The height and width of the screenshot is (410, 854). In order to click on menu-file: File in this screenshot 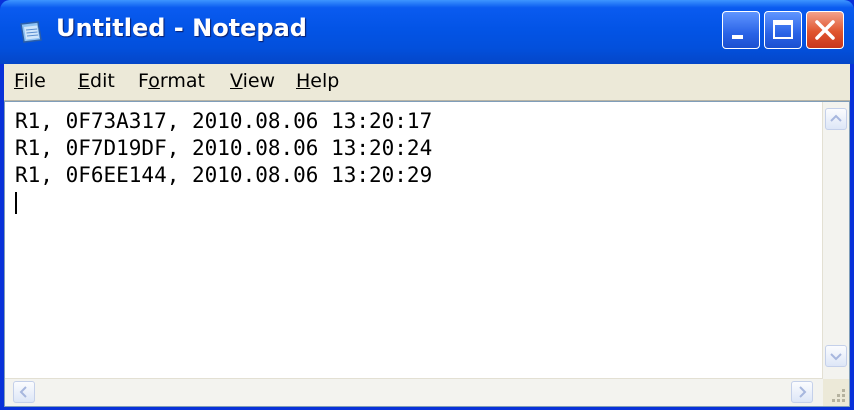, I will do `click(30, 81)`.